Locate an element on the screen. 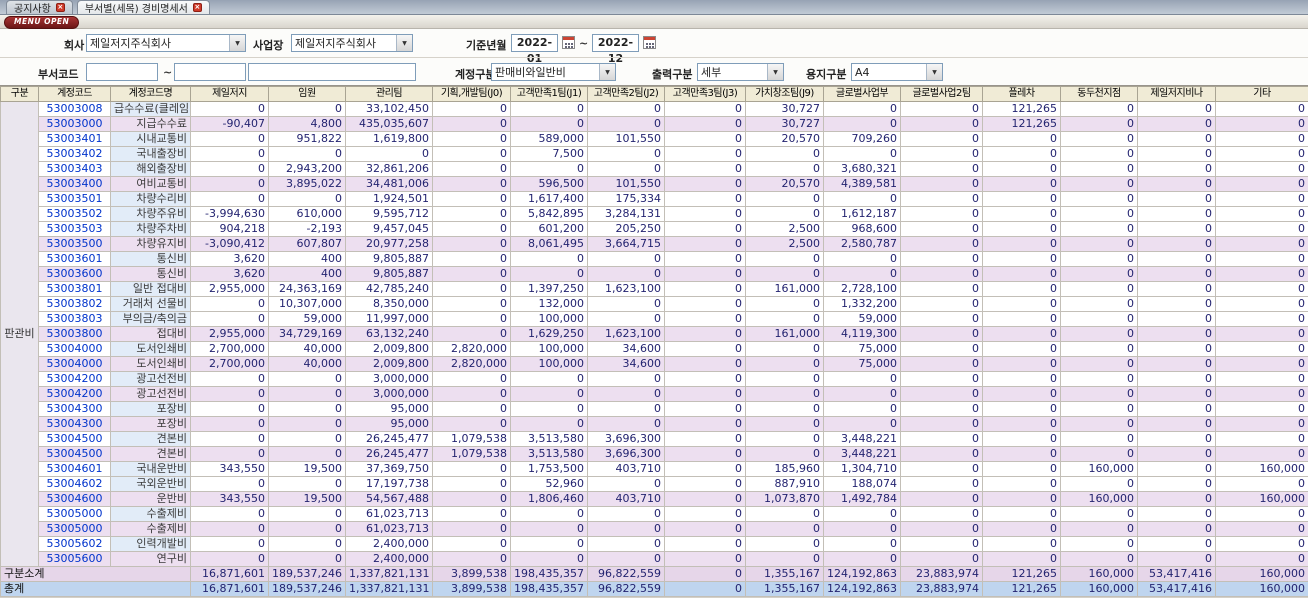 Image resolution: width=1308 pixels, height=598 pixels. amount-cell: 52,960 is located at coordinates (549, 484).